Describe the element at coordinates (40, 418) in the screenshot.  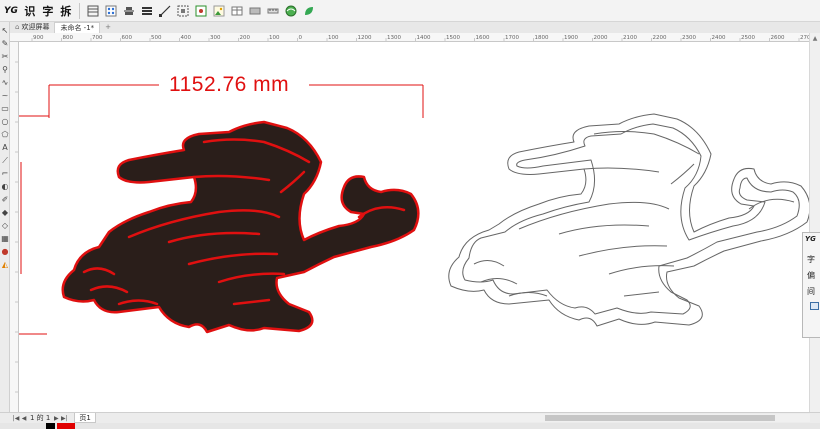
I see `page-counter: 1 的 1` at that location.